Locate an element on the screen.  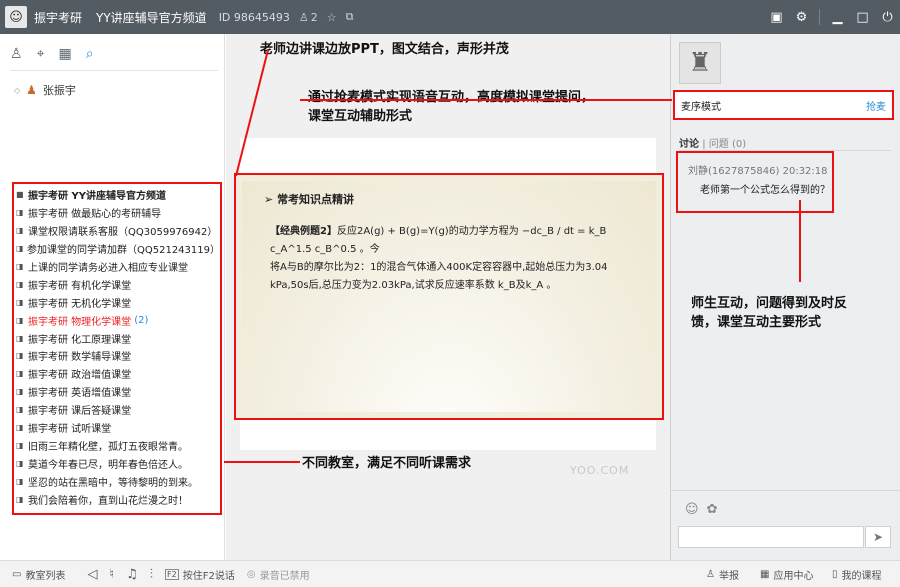
location-icon: ⌖ is located at coordinates (41, 54).